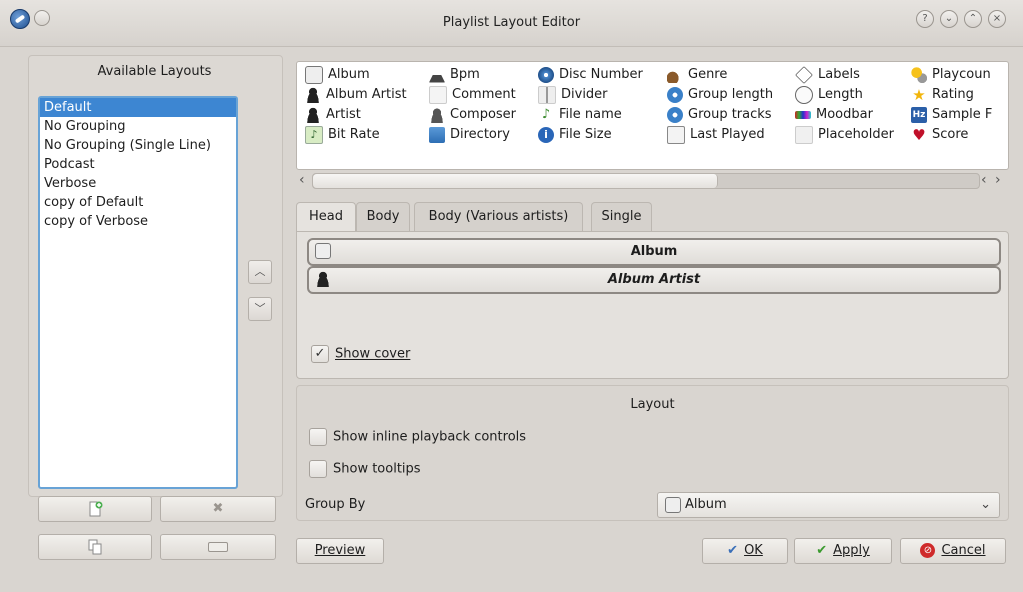  What do you see at coordinates (829, 95) in the screenshot?
I see `token-length: Length` at bounding box center [829, 95].